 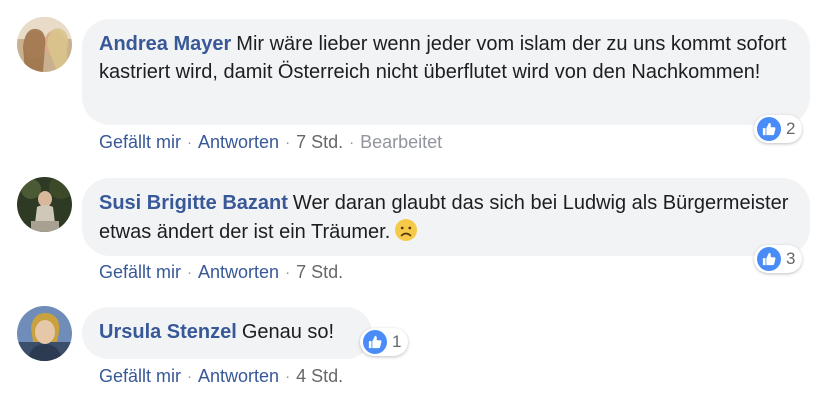 I want to click on reaction-count: 2, so click(x=791, y=128).